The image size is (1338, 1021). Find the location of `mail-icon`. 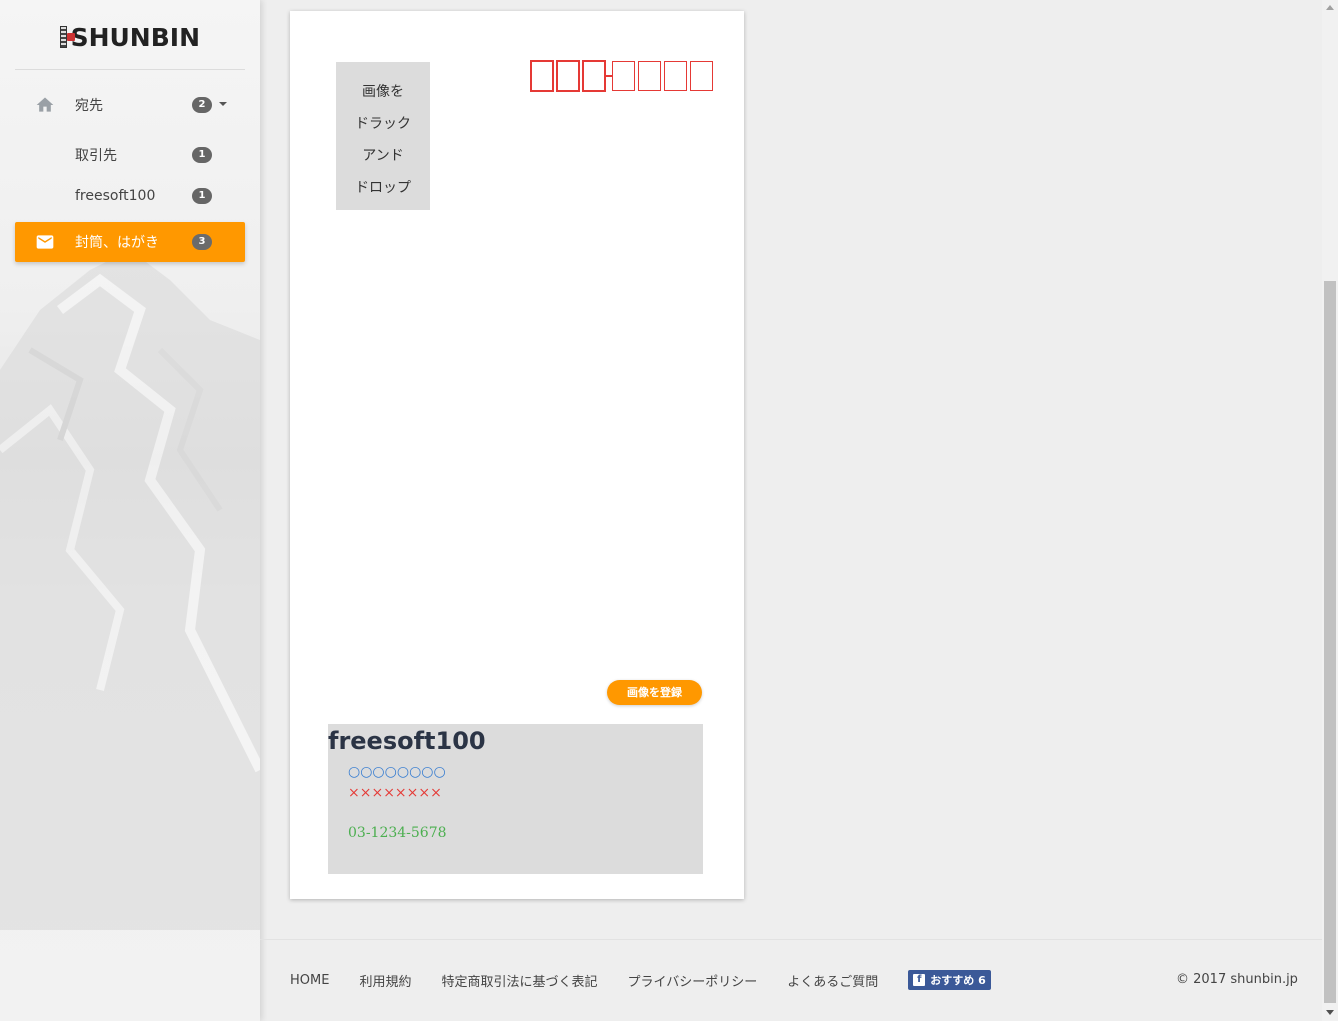

mail-icon is located at coordinates (45, 242).